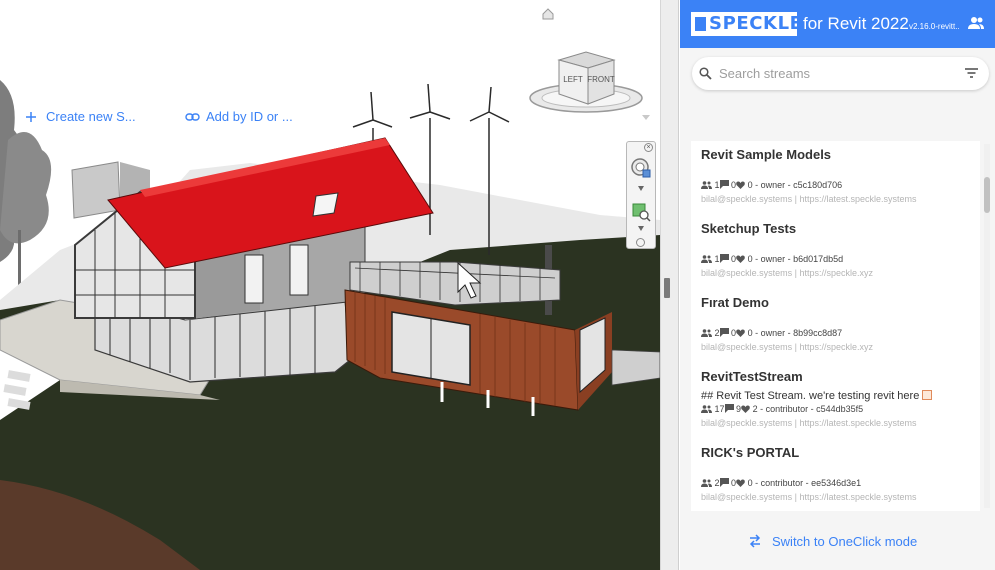  Describe the element at coordinates (573, 79) in the screenshot. I see `viewcube-left-label: LEFT` at that location.